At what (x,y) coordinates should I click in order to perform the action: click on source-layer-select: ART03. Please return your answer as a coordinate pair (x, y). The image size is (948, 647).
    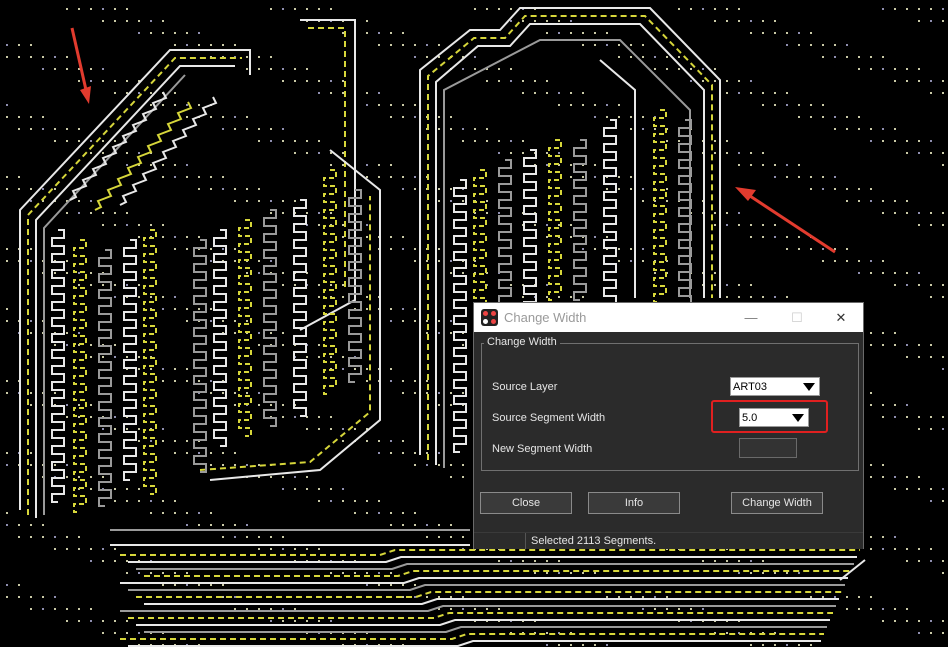
    Looking at the image, I should click on (775, 386).